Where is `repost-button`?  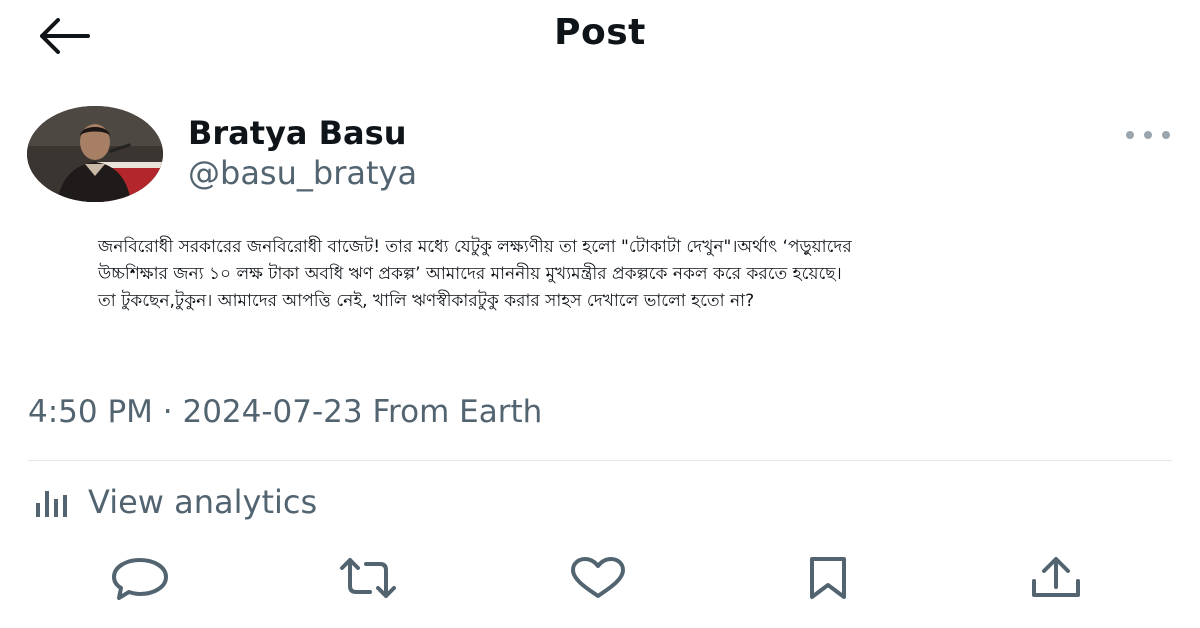 repost-button is located at coordinates (368, 578).